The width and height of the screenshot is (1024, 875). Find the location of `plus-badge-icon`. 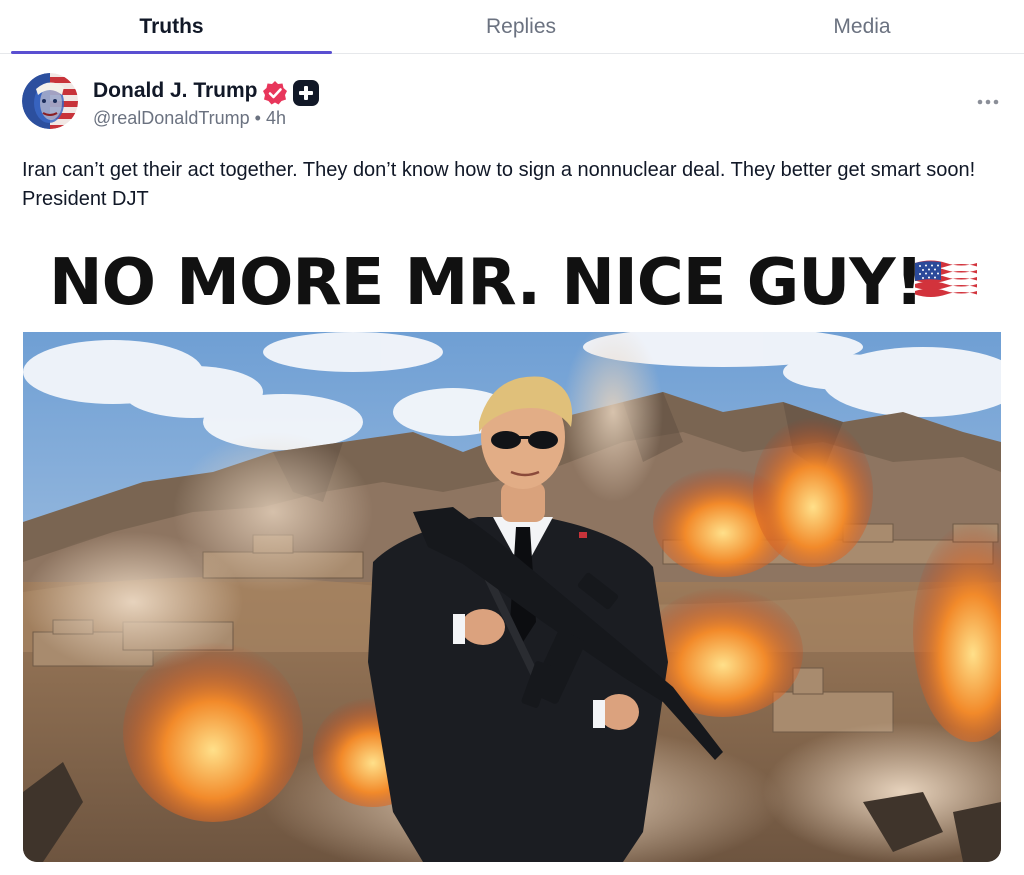

plus-badge-icon is located at coordinates (306, 93).